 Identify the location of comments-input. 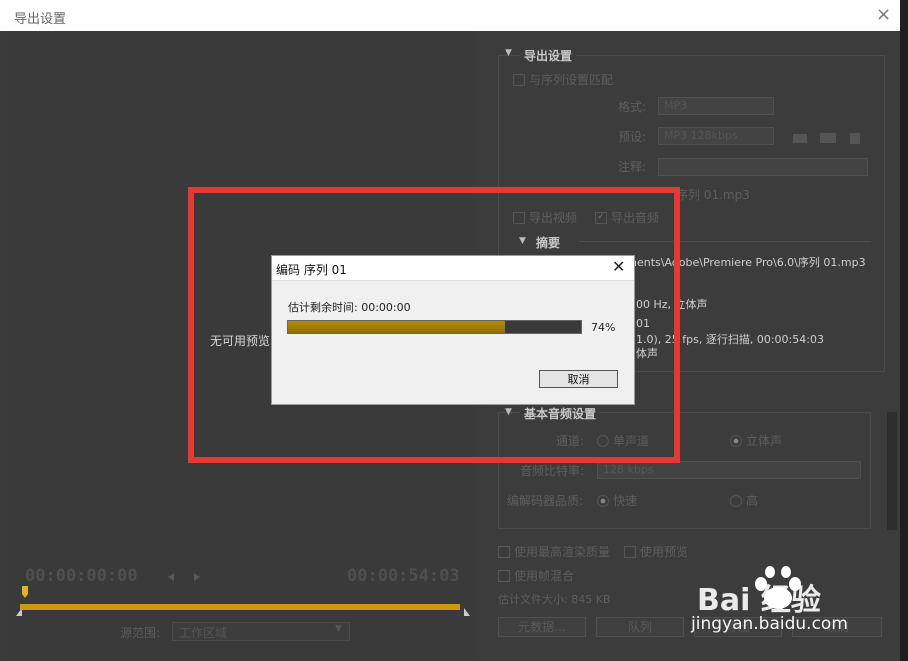
(763, 167).